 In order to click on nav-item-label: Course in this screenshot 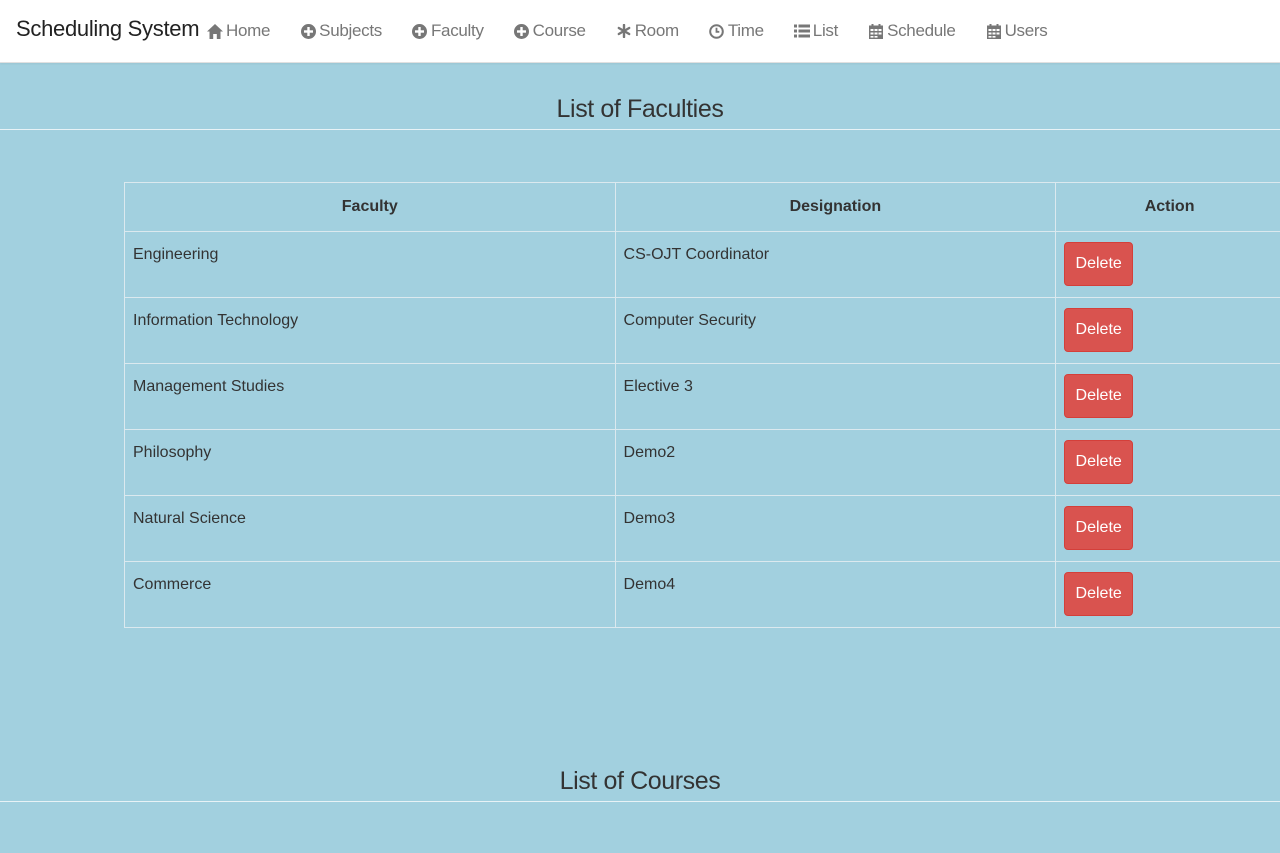, I will do `click(559, 30)`.